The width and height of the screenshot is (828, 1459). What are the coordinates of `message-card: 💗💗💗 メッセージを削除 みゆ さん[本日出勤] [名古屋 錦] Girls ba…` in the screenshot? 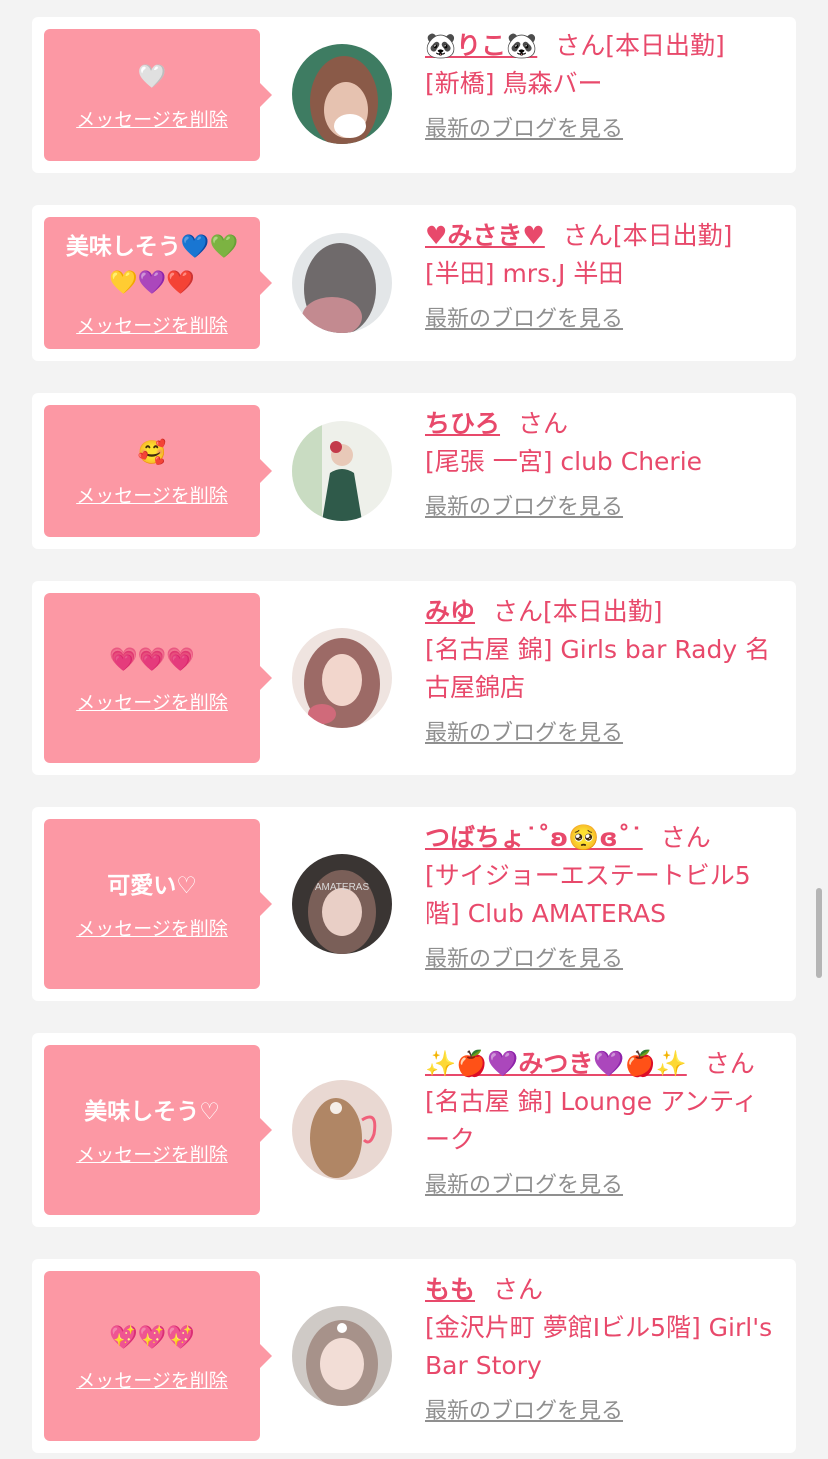 It's located at (414, 678).